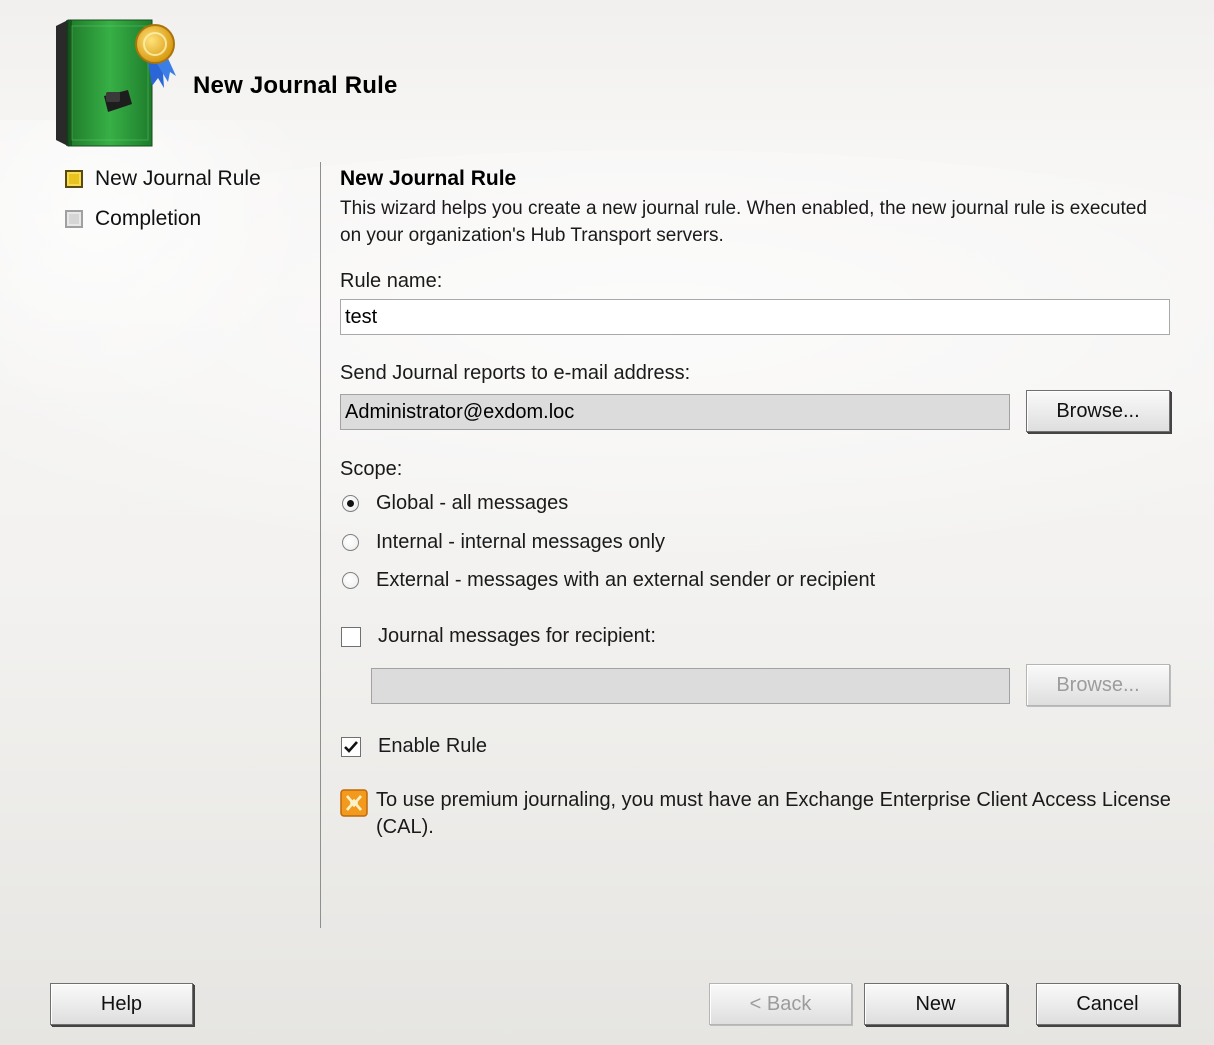 The height and width of the screenshot is (1045, 1214). I want to click on enable-rule-option: Enable Rule, so click(414, 746).